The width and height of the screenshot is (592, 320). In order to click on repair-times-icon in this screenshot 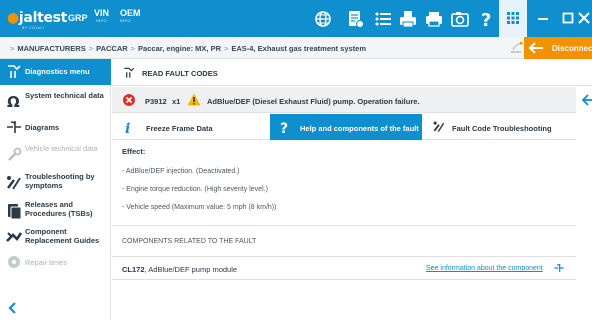, I will do `click(14, 262)`.